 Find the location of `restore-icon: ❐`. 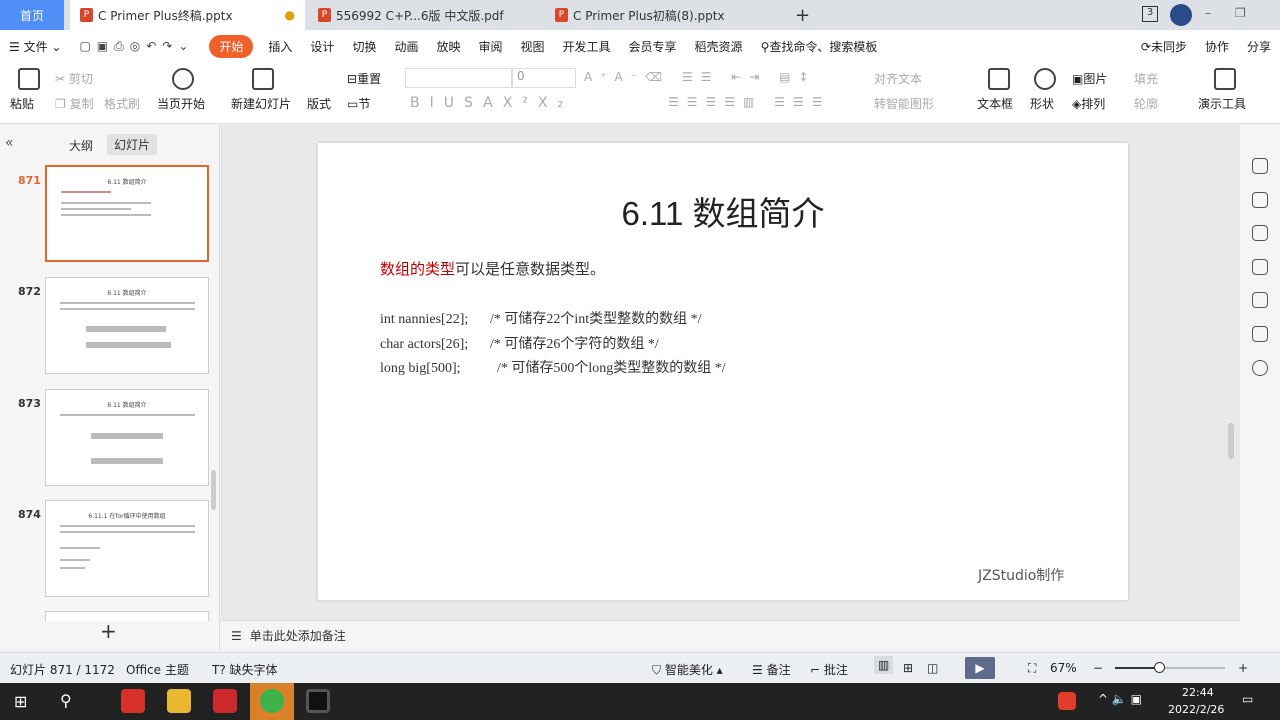

restore-icon: ❐ is located at coordinates (1240, 13).